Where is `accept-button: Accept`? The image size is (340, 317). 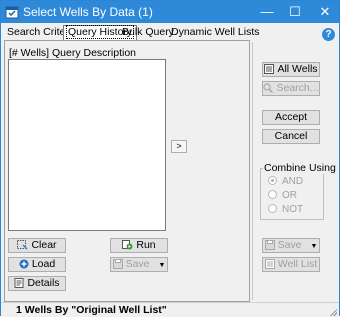 accept-button: Accept is located at coordinates (291, 117).